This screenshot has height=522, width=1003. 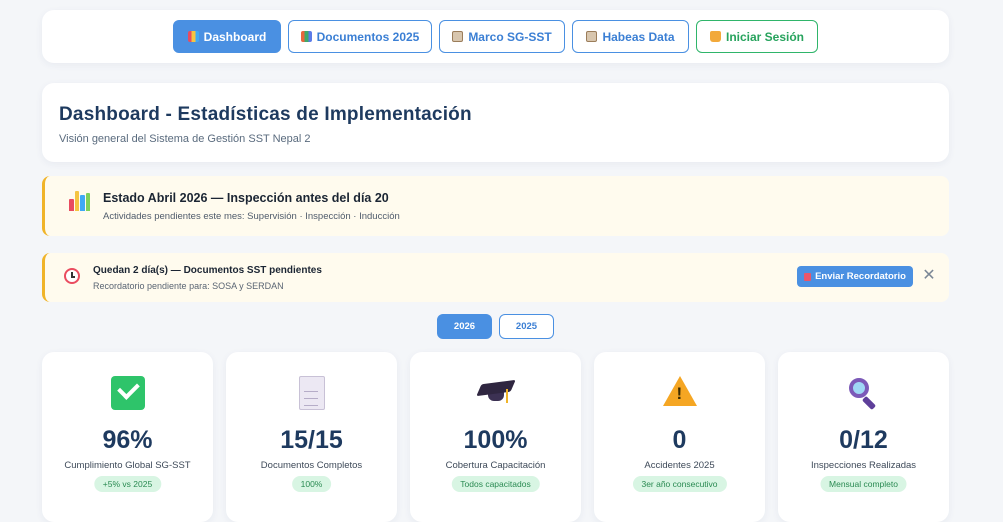 What do you see at coordinates (311, 465) in the screenshot?
I see `stat-label: Documentos Completos` at bounding box center [311, 465].